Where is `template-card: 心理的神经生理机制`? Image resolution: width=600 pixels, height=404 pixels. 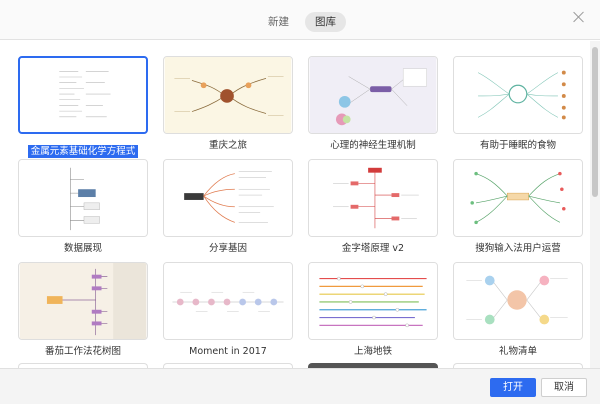 template-card: 心理的神经生理机制 is located at coordinates (373, 104).